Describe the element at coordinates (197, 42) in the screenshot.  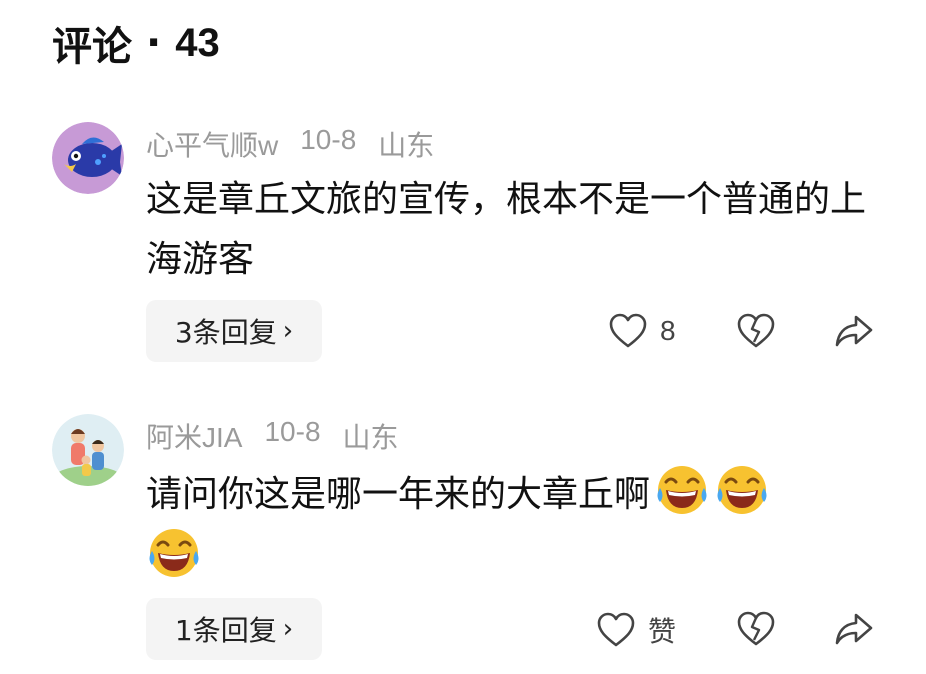
I see `comment-count: 43` at that location.